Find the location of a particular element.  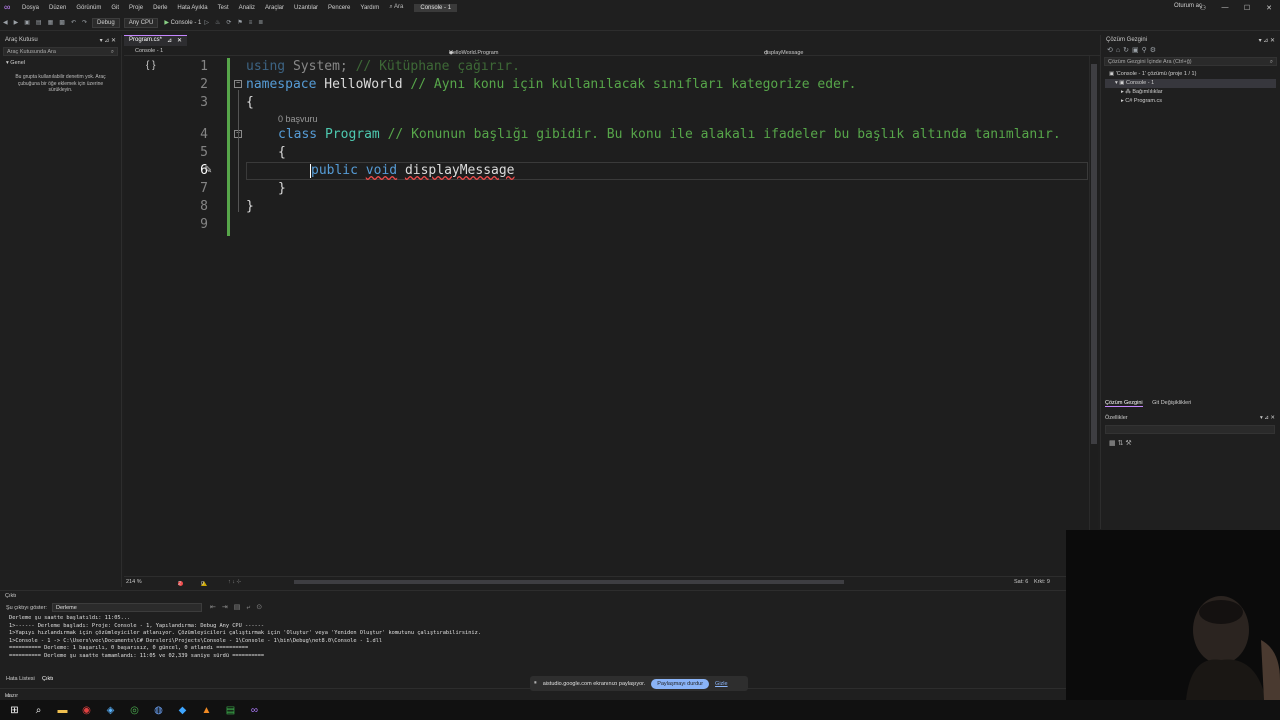

collapse-namespace-icon: − is located at coordinates (238, 84).